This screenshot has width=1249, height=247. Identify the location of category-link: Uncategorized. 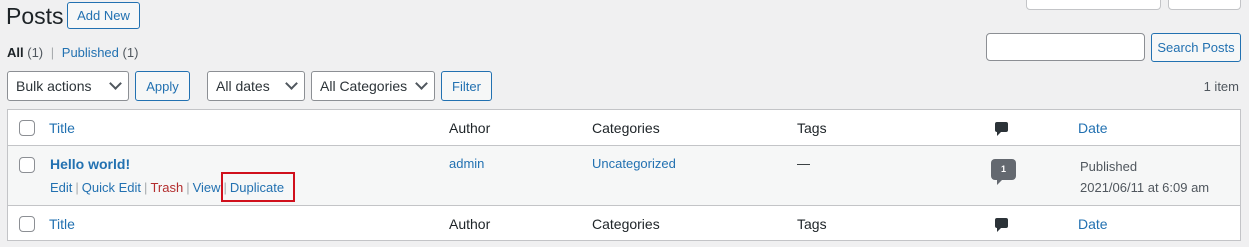
(634, 163).